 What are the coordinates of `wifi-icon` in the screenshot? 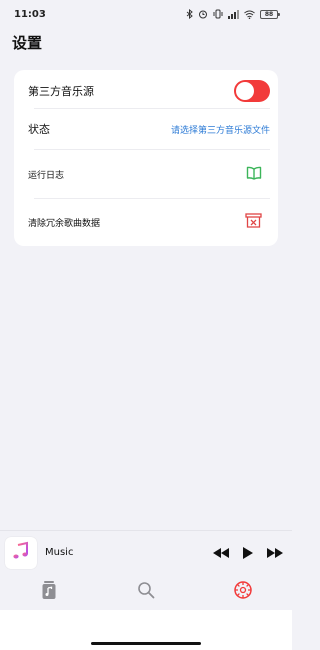 It's located at (249, 14).